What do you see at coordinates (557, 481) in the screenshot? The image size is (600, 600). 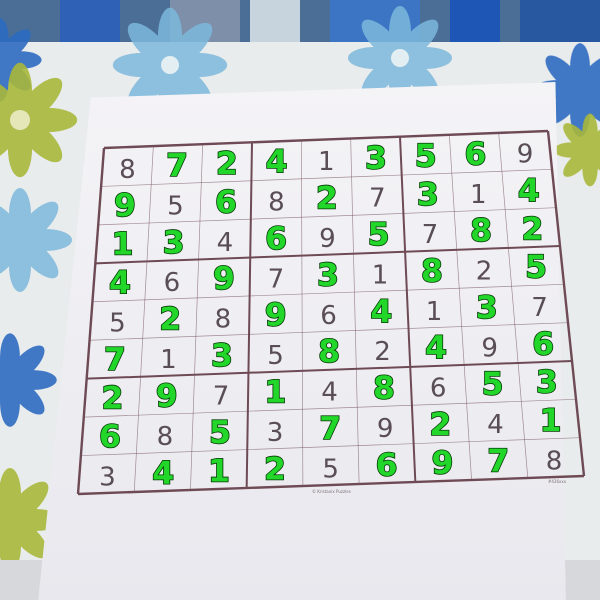 I see `puzzle-code: #436xxx` at bounding box center [557, 481].